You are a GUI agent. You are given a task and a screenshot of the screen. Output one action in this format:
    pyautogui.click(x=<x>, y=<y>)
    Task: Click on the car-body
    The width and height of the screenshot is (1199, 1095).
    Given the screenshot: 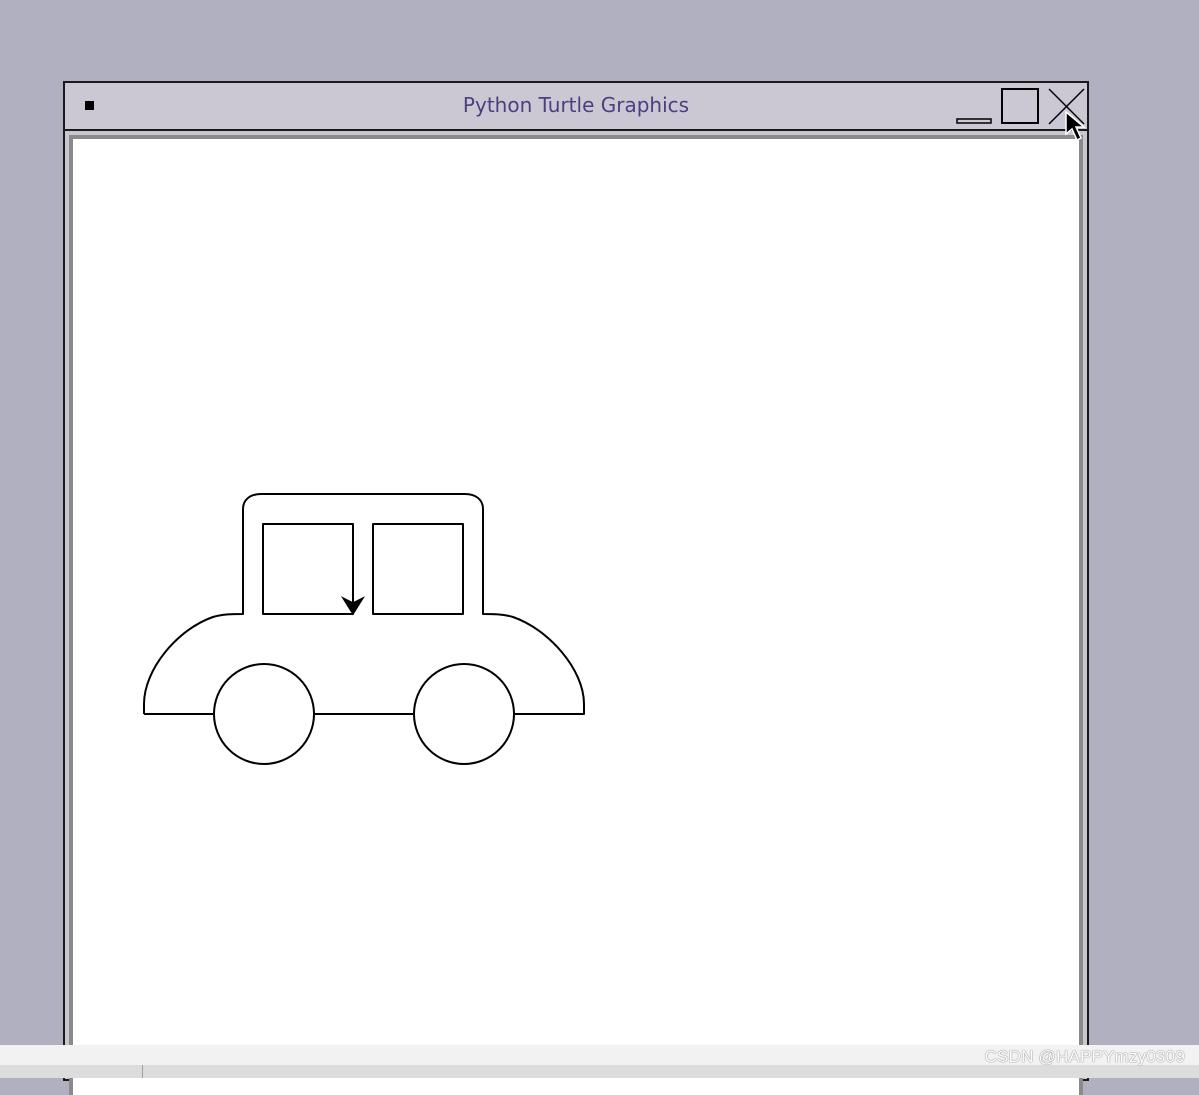 What is the action you would take?
    pyautogui.click(x=364, y=604)
    